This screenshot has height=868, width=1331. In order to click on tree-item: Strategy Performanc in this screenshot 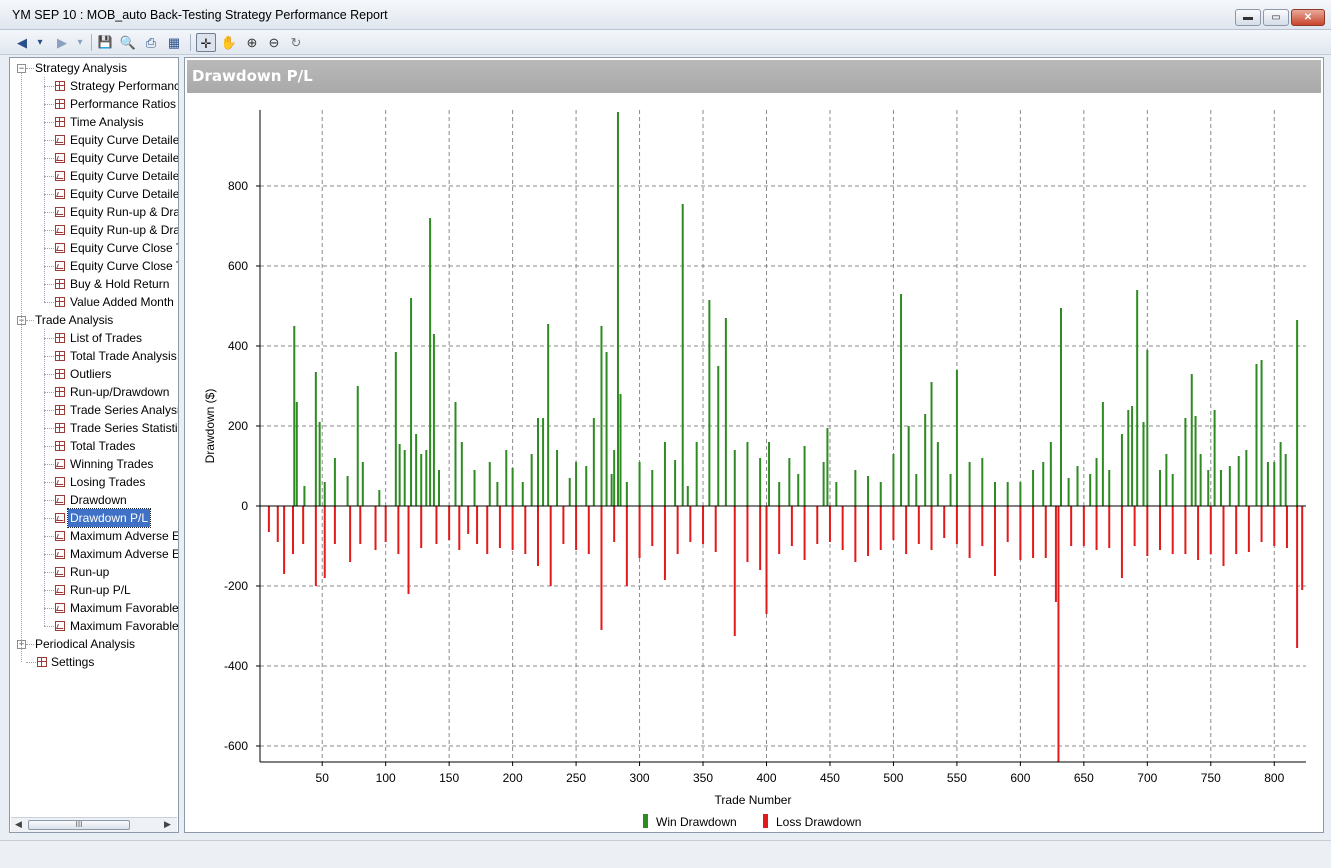, I will do `click(124, 86)`.